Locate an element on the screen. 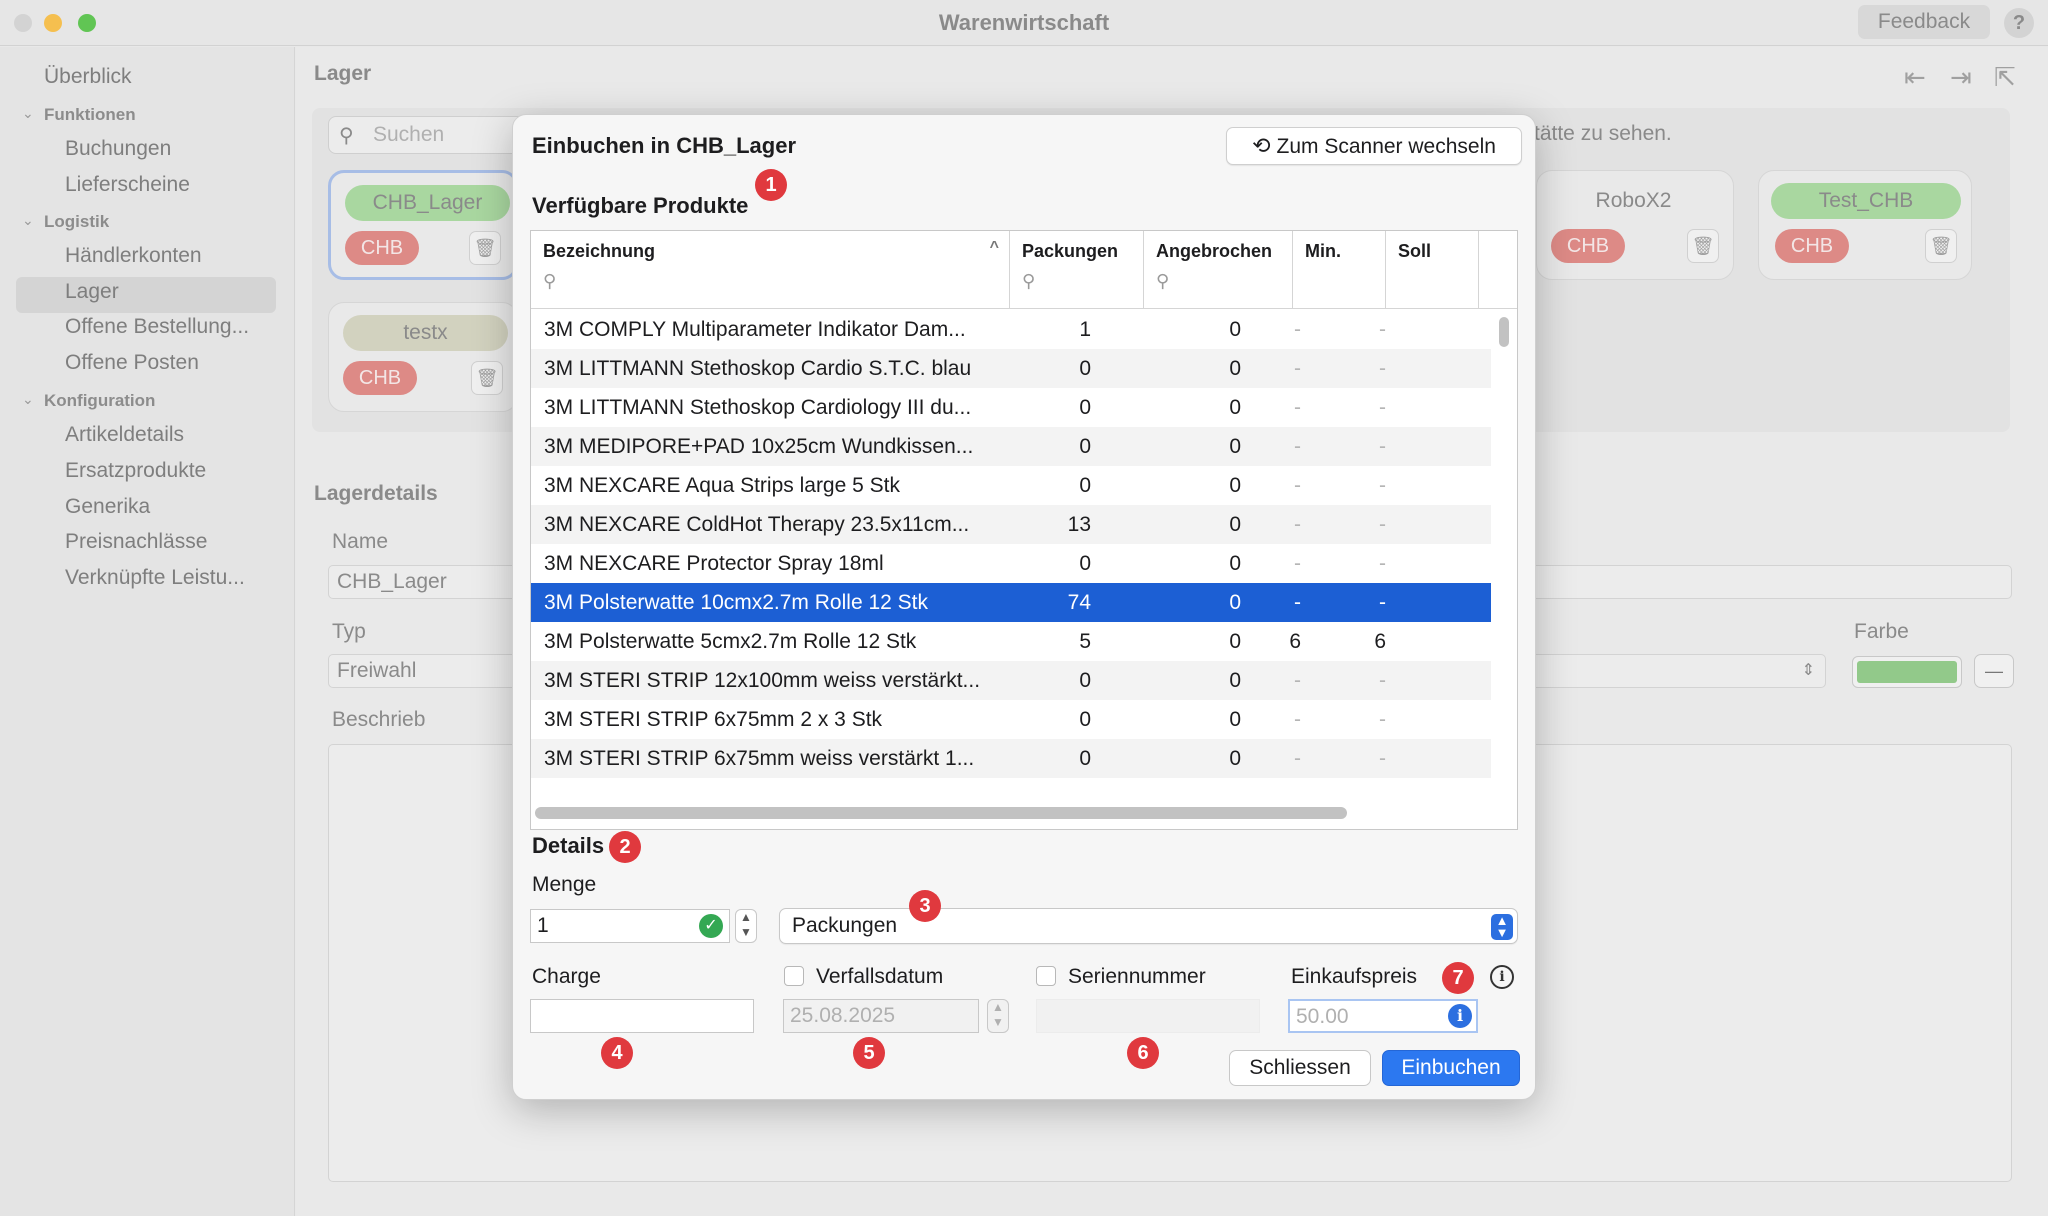 The image size is (2048, 1216). cell-packungen: 0 is located at coordinates (1085, 758).